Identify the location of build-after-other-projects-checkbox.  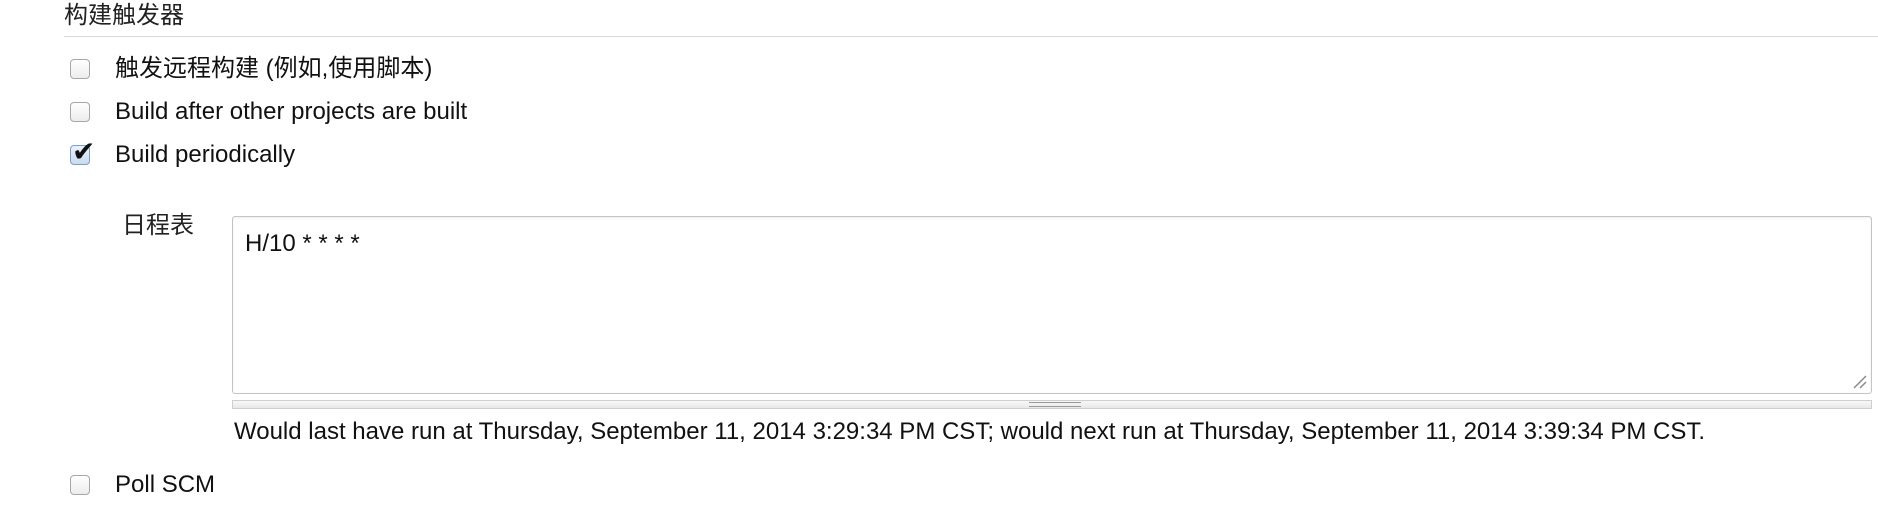
(80, 112).